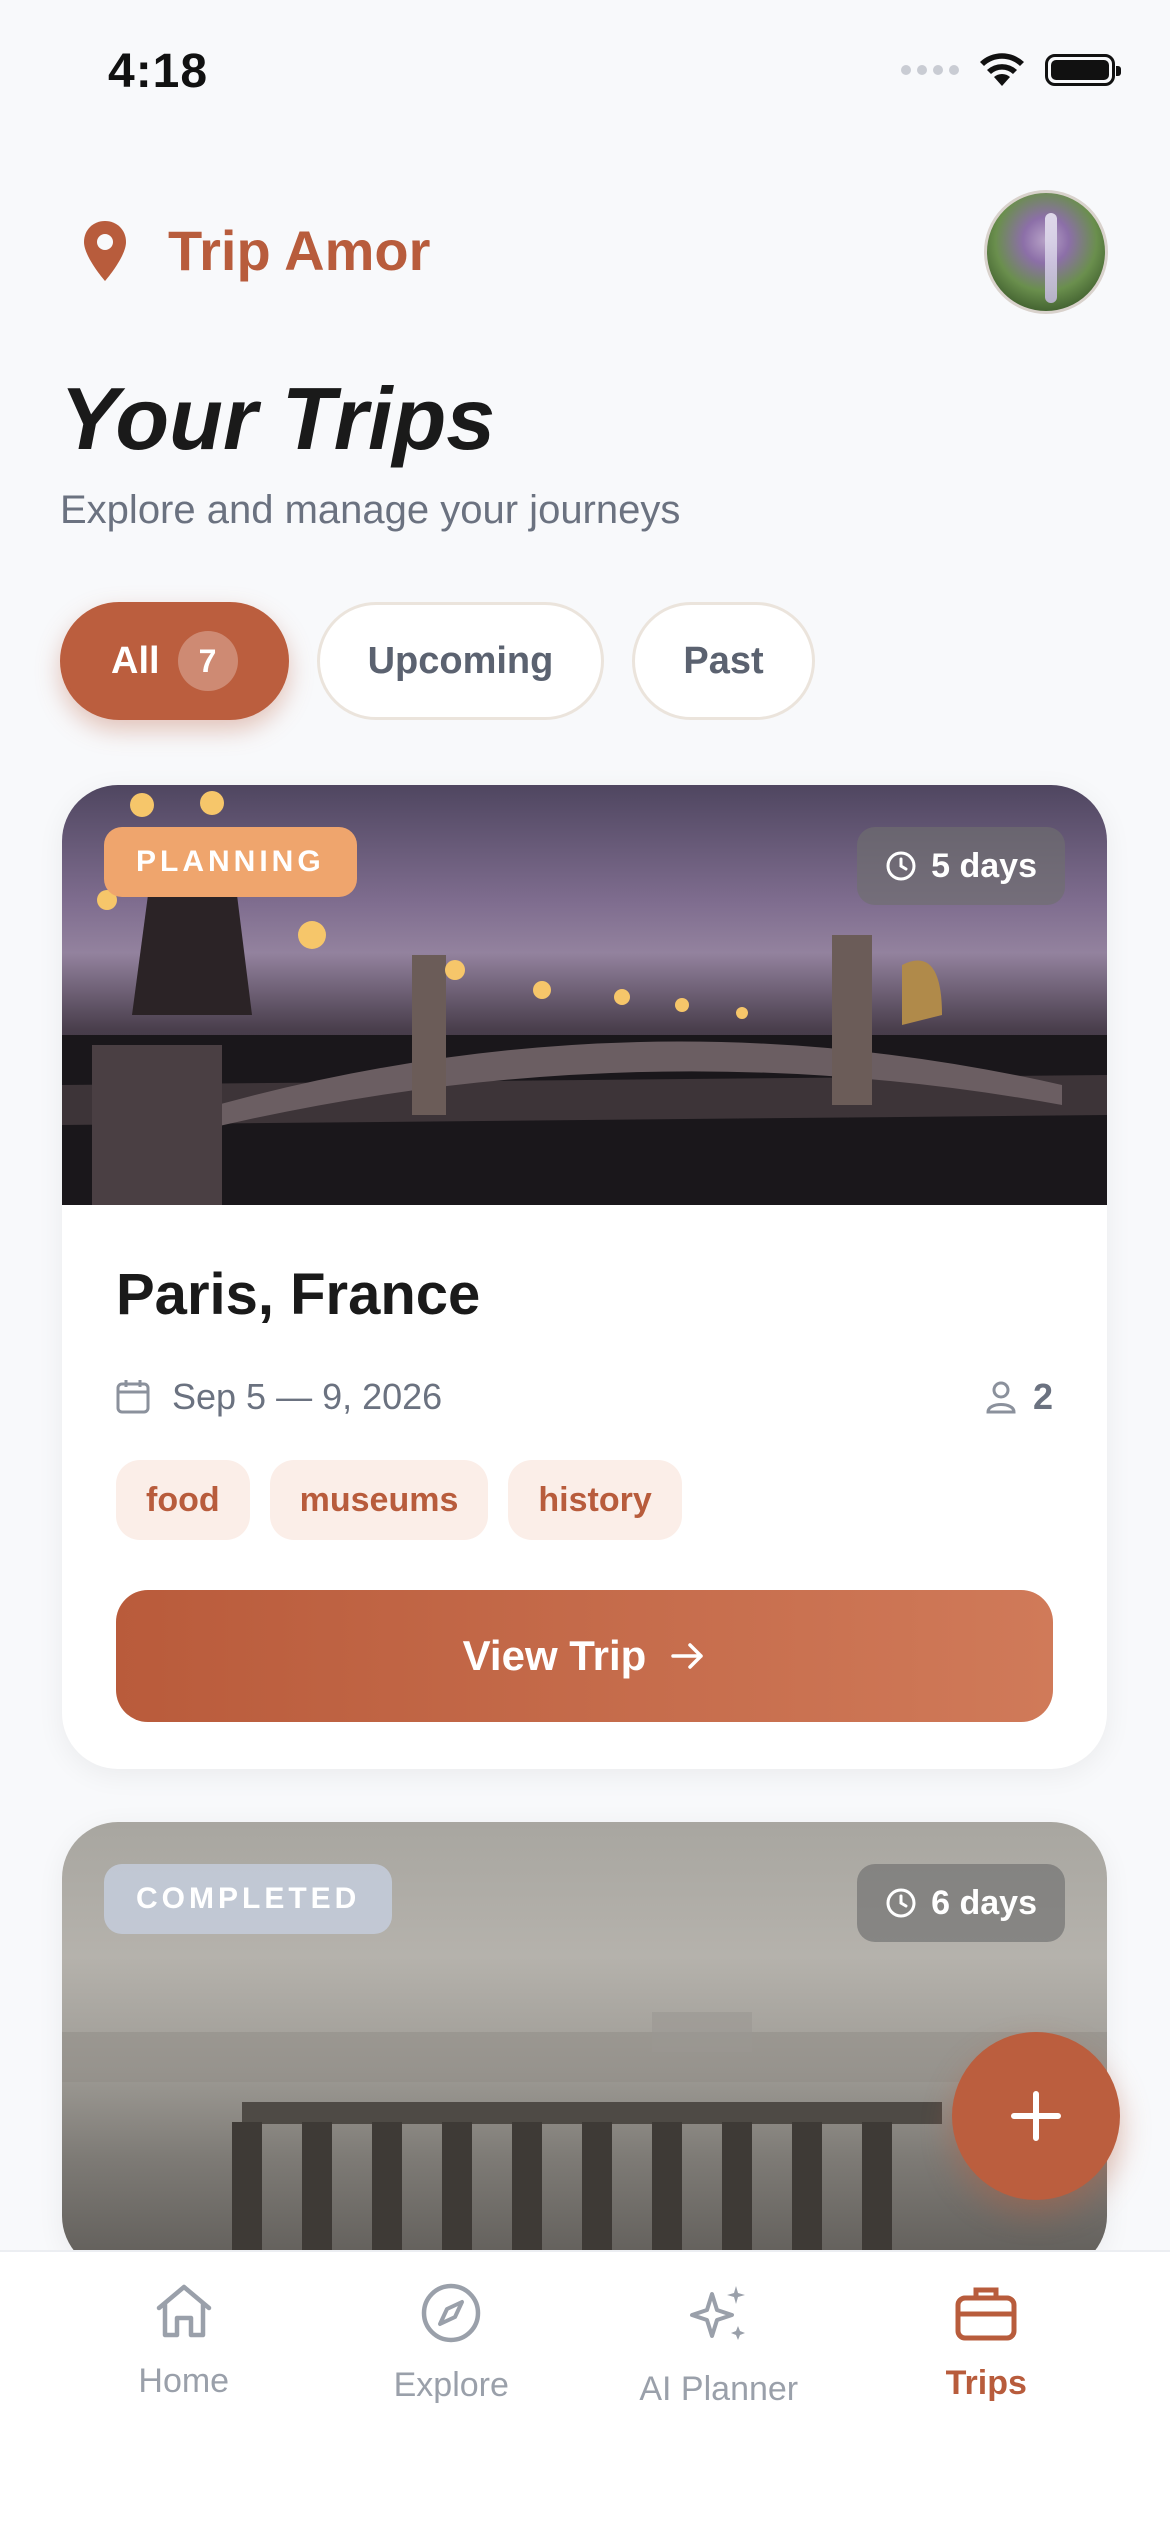 This screenshot has height=2532, width=1170. Describe the element at coordinates (183, 2311) in the screenshot. I see `home-icon` at that location.